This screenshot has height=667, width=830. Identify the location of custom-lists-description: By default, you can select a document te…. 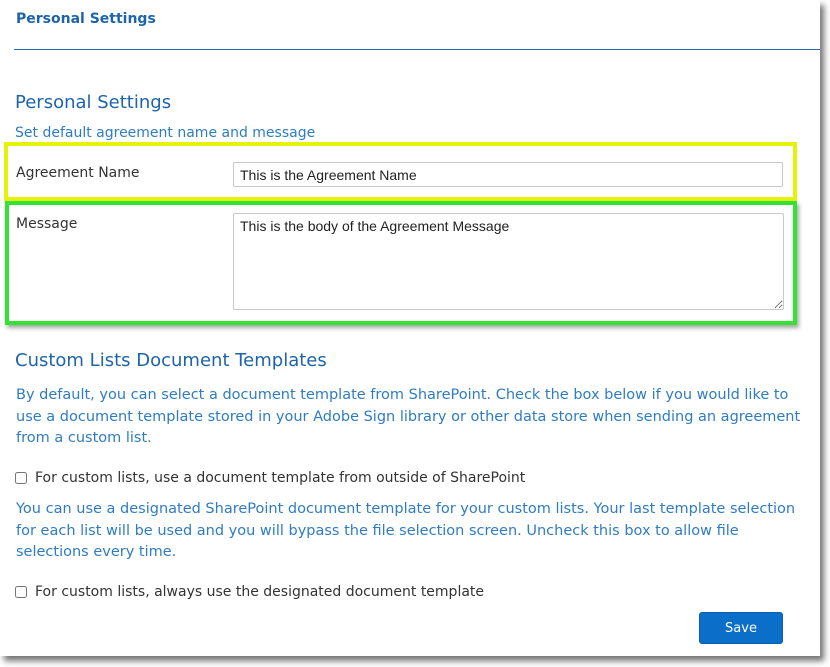
(408, 416).